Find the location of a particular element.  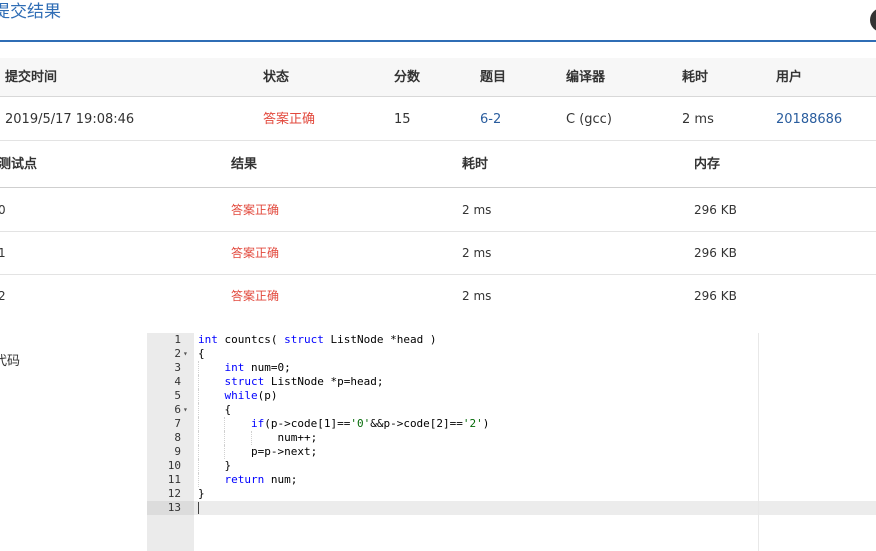

code-line: 2 ▾ { is located at coordinates (511, 354).